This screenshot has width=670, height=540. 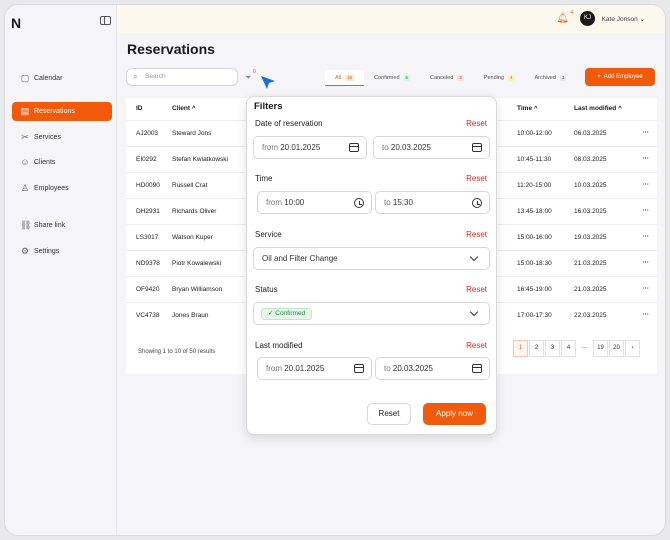 I want to click on avatar: KJ, so click(x=587, y=18).